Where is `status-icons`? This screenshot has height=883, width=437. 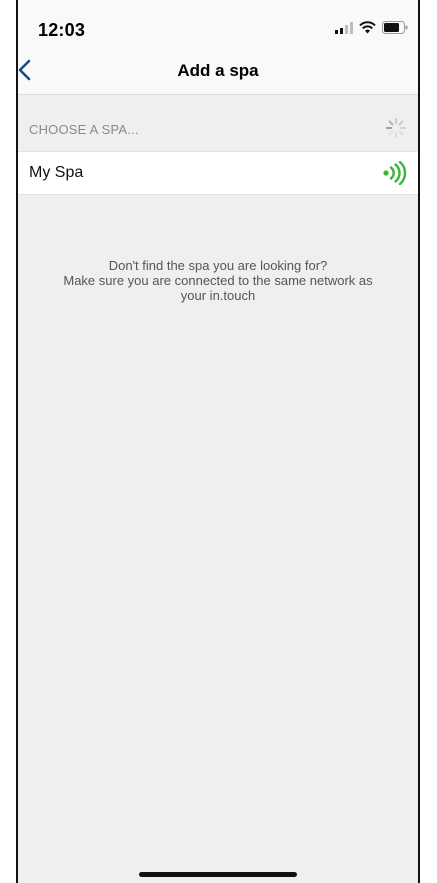
status-icons is located at coordinates (371, 30).